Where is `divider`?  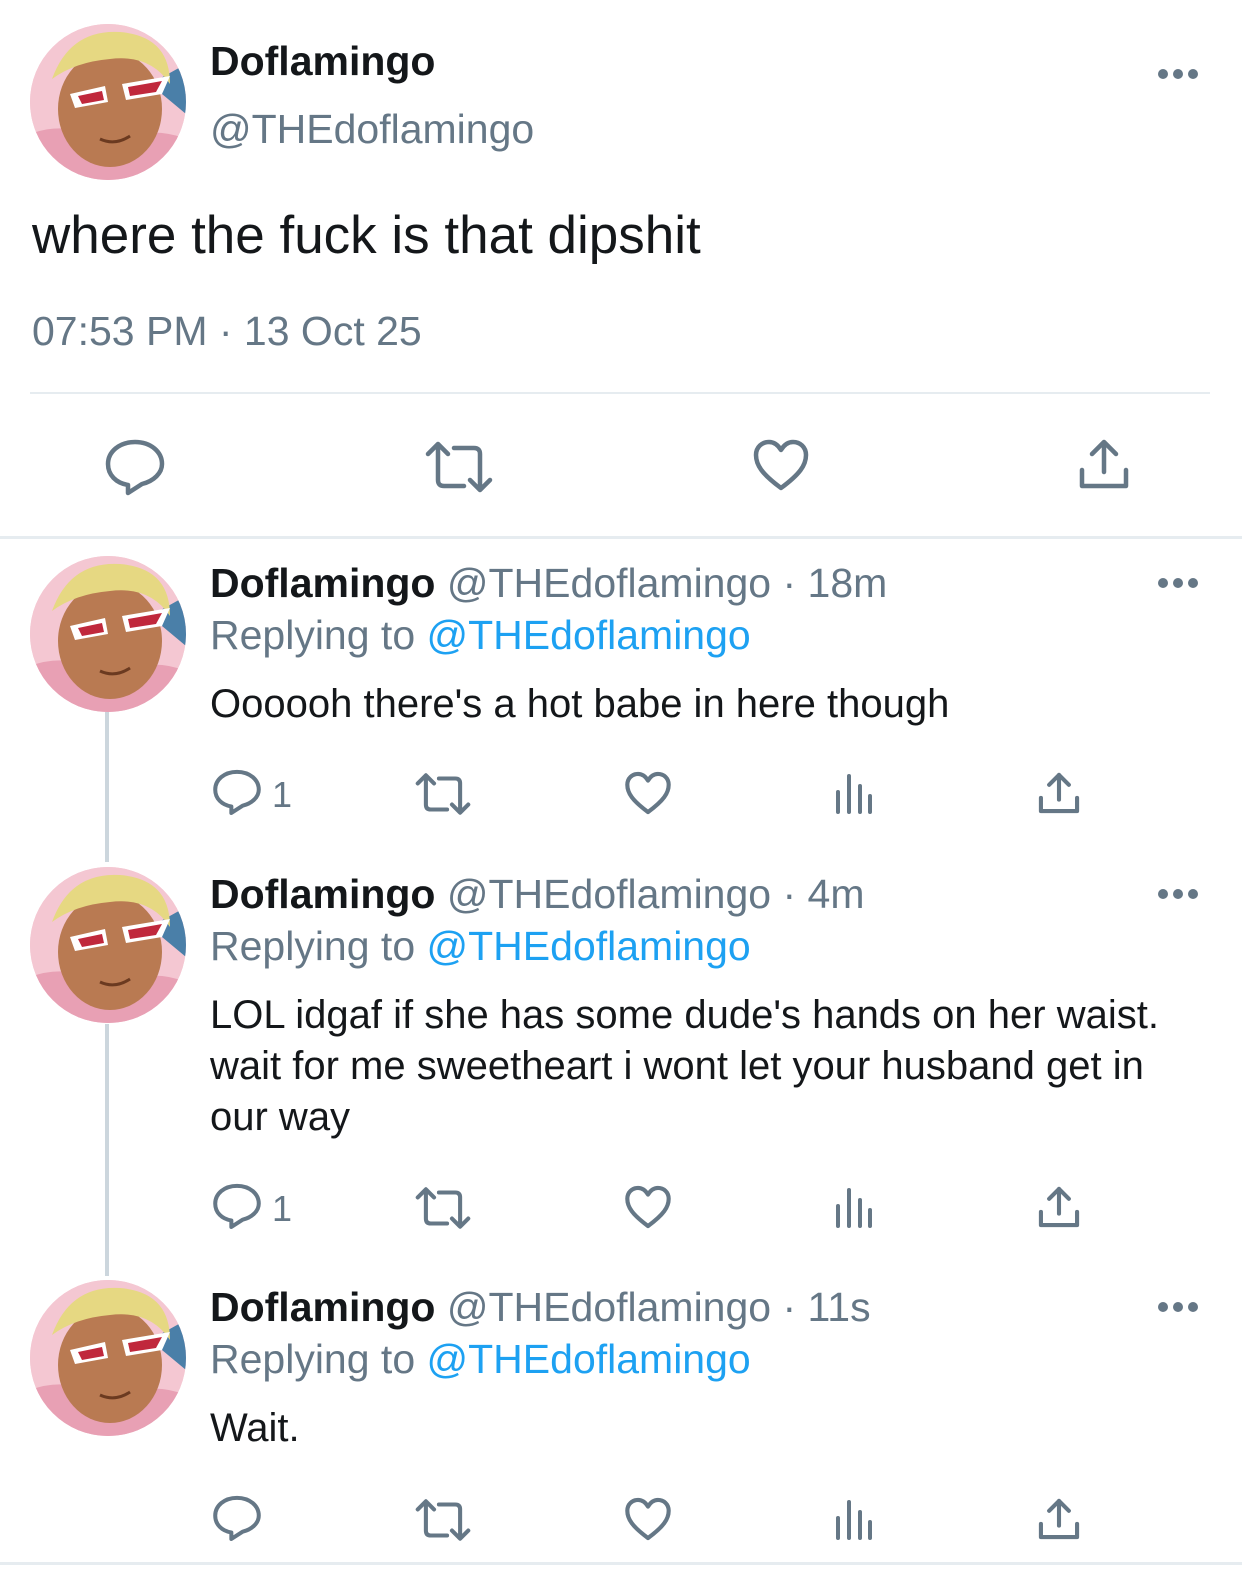 divider is located at coordinates (620, 393).